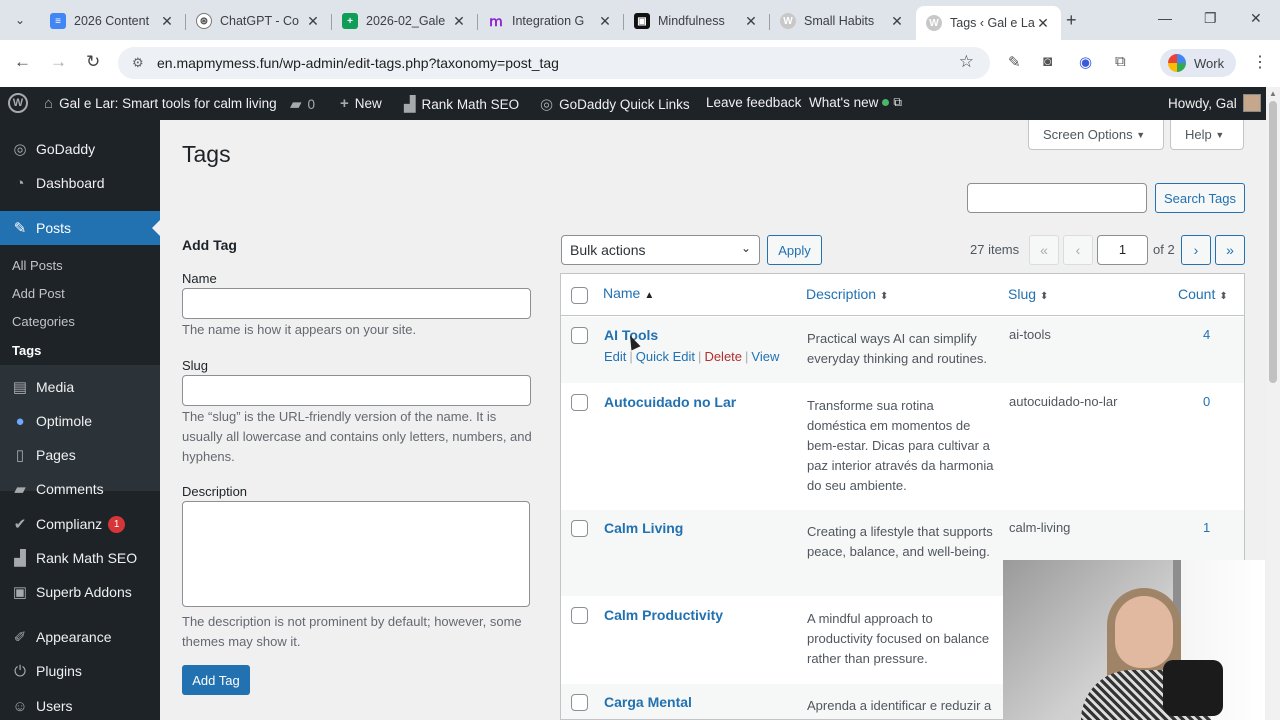 The height and width of the screenshot is (720, 1280). I want to click on search-tags-input, so click(1057, 198).